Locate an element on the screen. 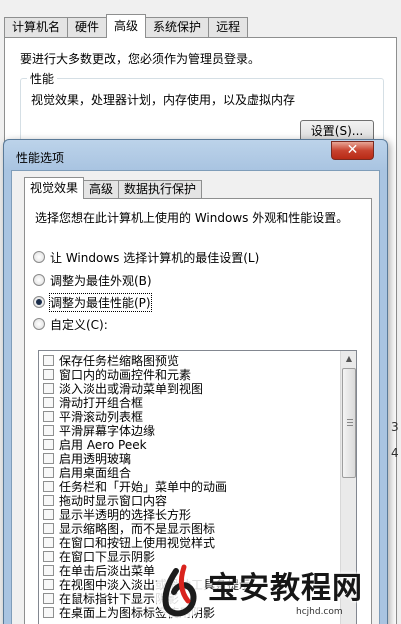 Image resolution: width=401 pixels, height=624 pixels. side-fragment-1: 3 is located at coordinates (395, 427).